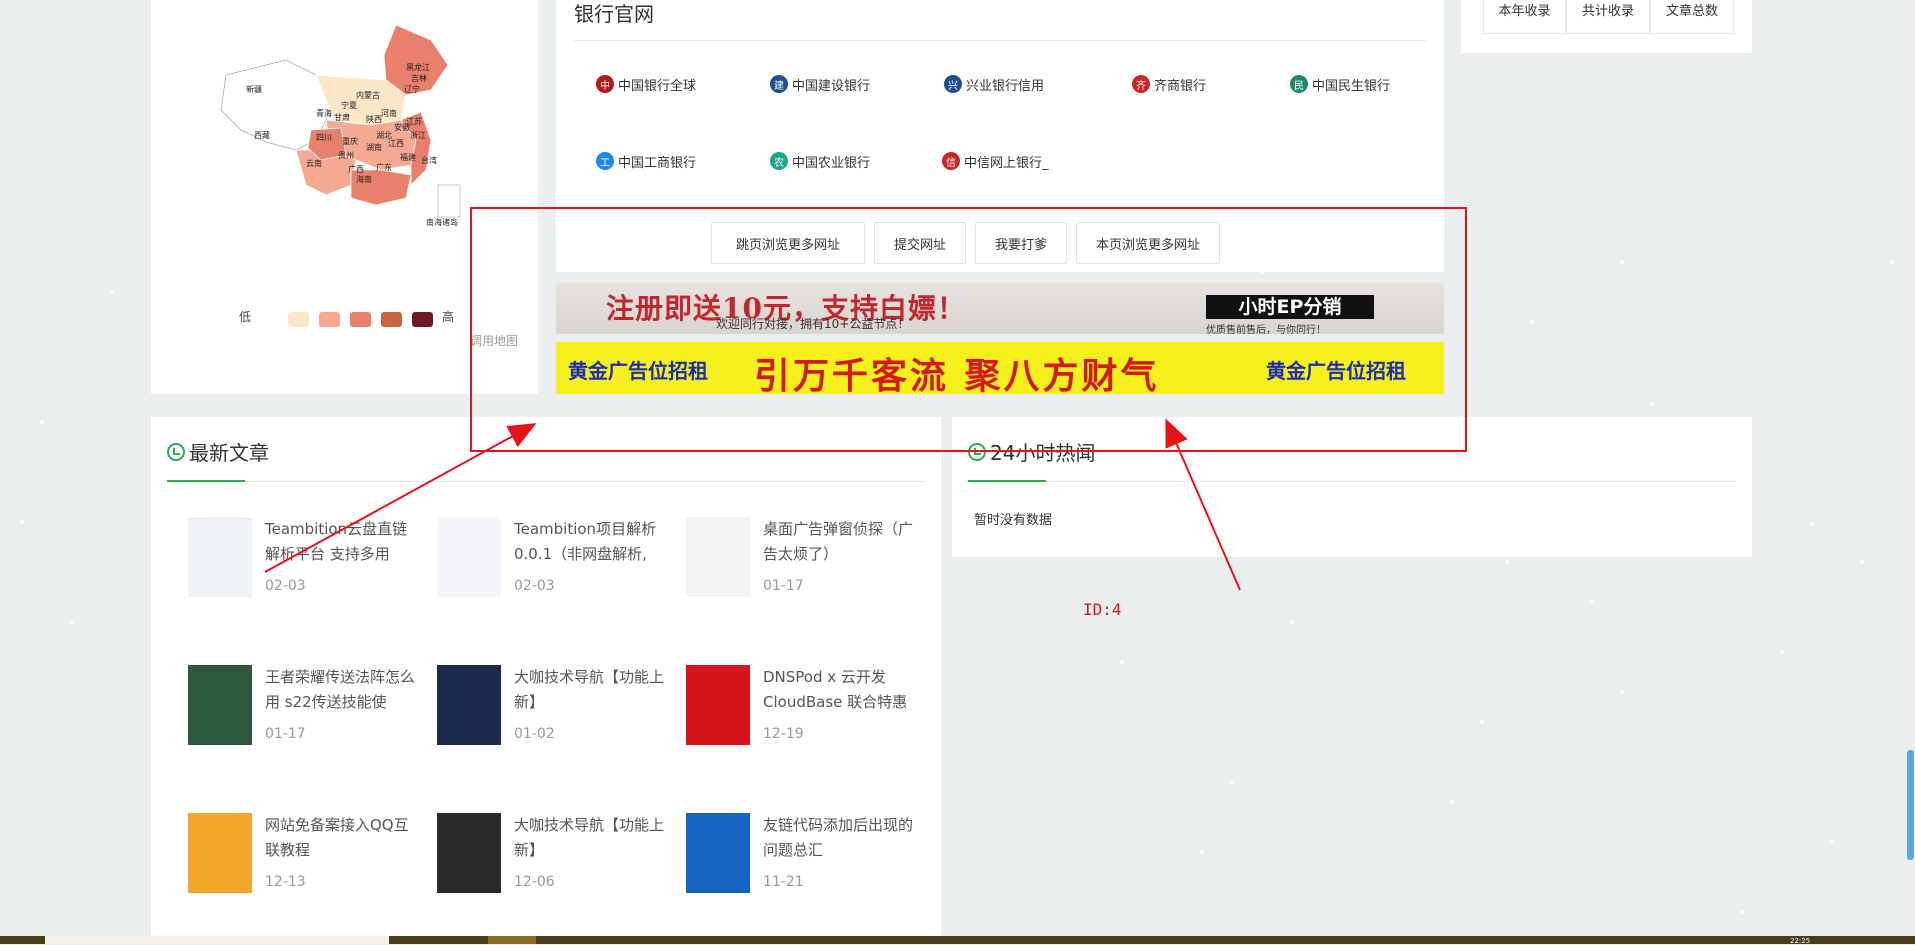 Image resolution: width=1915 pixels, height=945 pixels. Describe the element at coordinates (657, 163) in the screenshot. I see `bank-label: 中国工商银行` at that location.